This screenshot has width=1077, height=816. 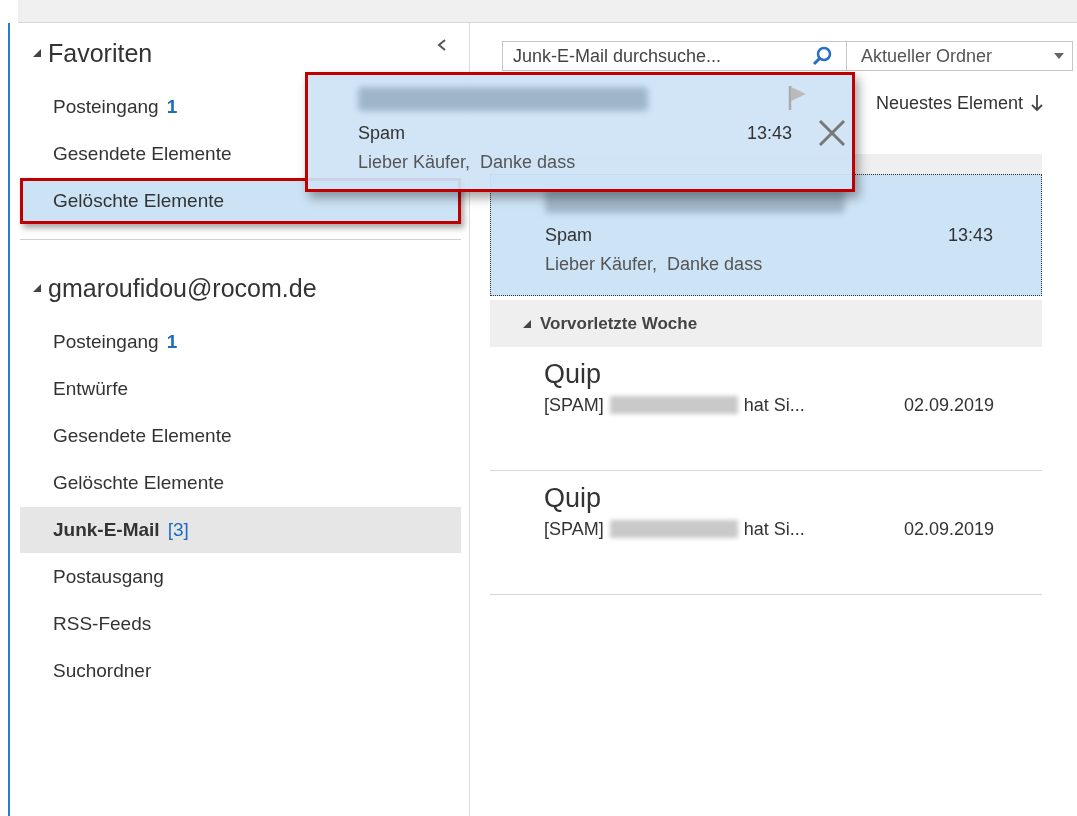 I want to click on search-icon, so click(x=822, y=56).